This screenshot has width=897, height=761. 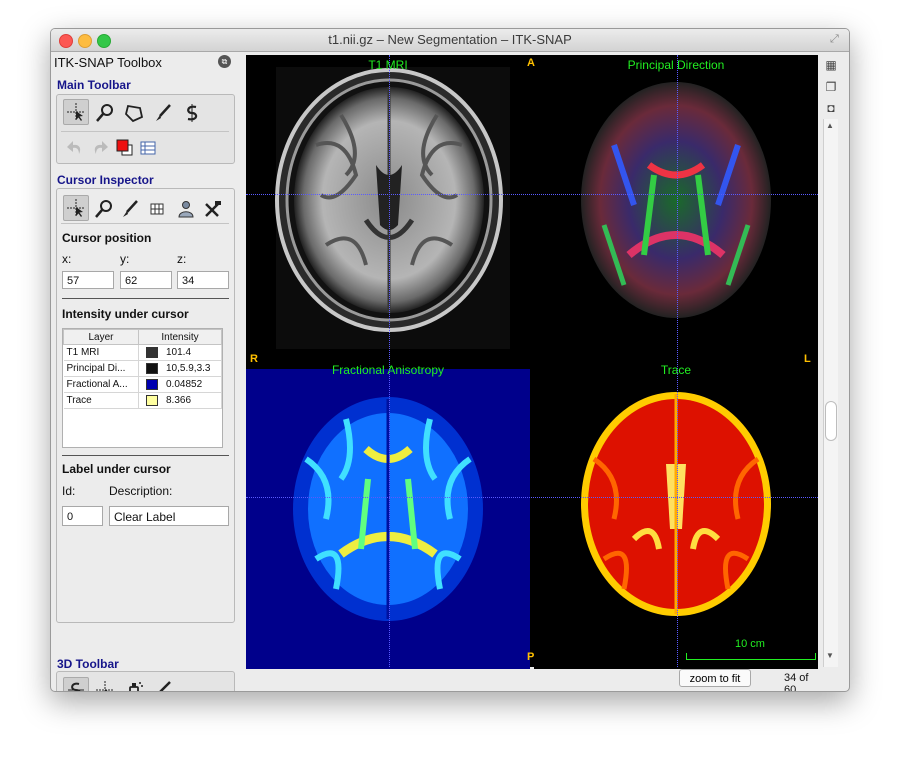 I want to click on scale-bar, so click(x=751, y=656).